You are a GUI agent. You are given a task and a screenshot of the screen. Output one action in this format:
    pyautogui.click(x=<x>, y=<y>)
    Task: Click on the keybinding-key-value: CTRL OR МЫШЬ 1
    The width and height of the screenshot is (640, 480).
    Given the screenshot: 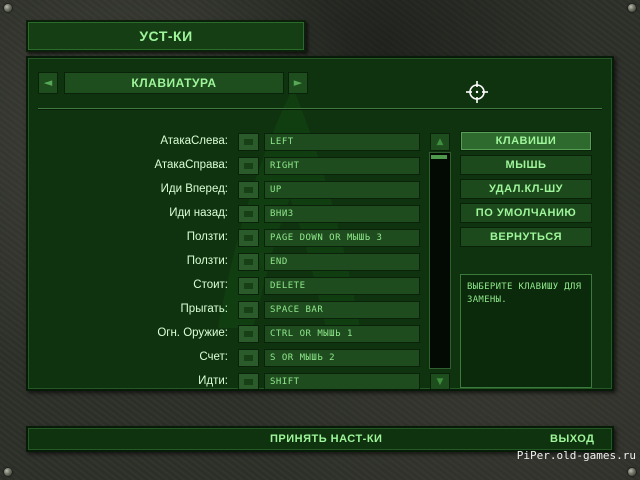 What is the action you would take?
    pyautogui.click(x=311, y=334)
    